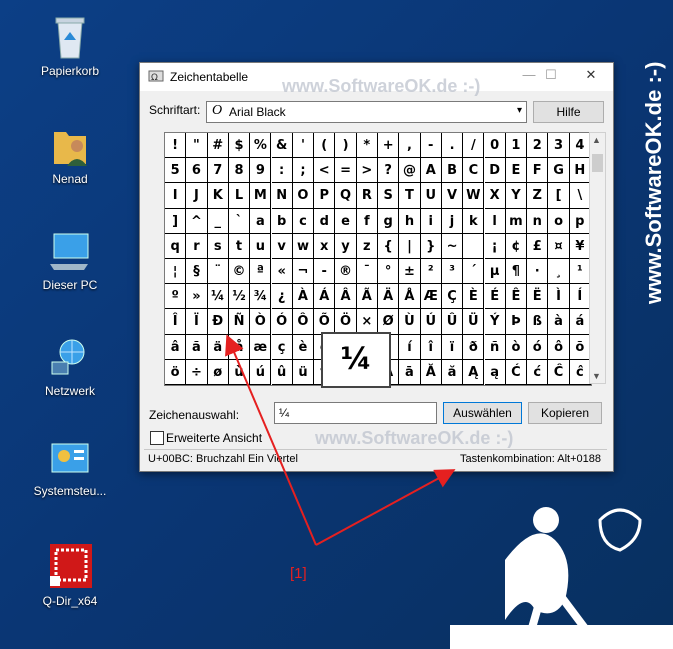  What do you see at coordinates (298, 573) in the screenshot?
I see `annotation-label: [1]` at bounding box center [298, 573].